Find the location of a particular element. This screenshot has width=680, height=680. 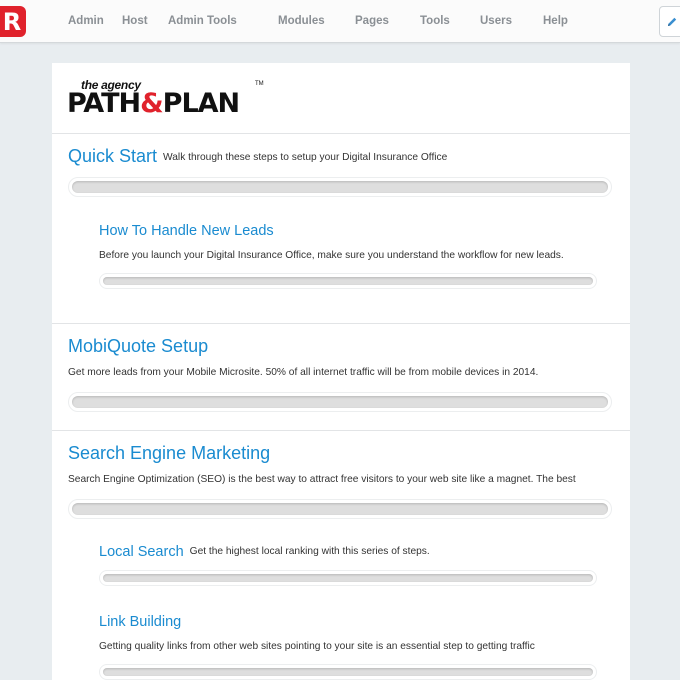

link-building-title: Link Building is located at coordinates (140, 622).